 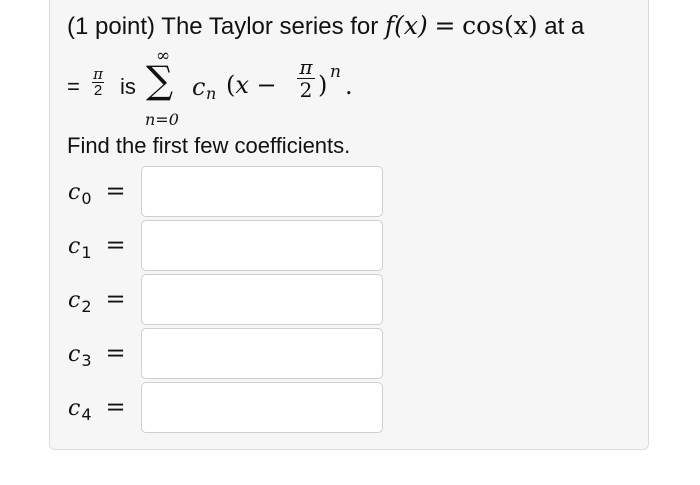 I want to click on term-close: ), so click(x=323, y=85).